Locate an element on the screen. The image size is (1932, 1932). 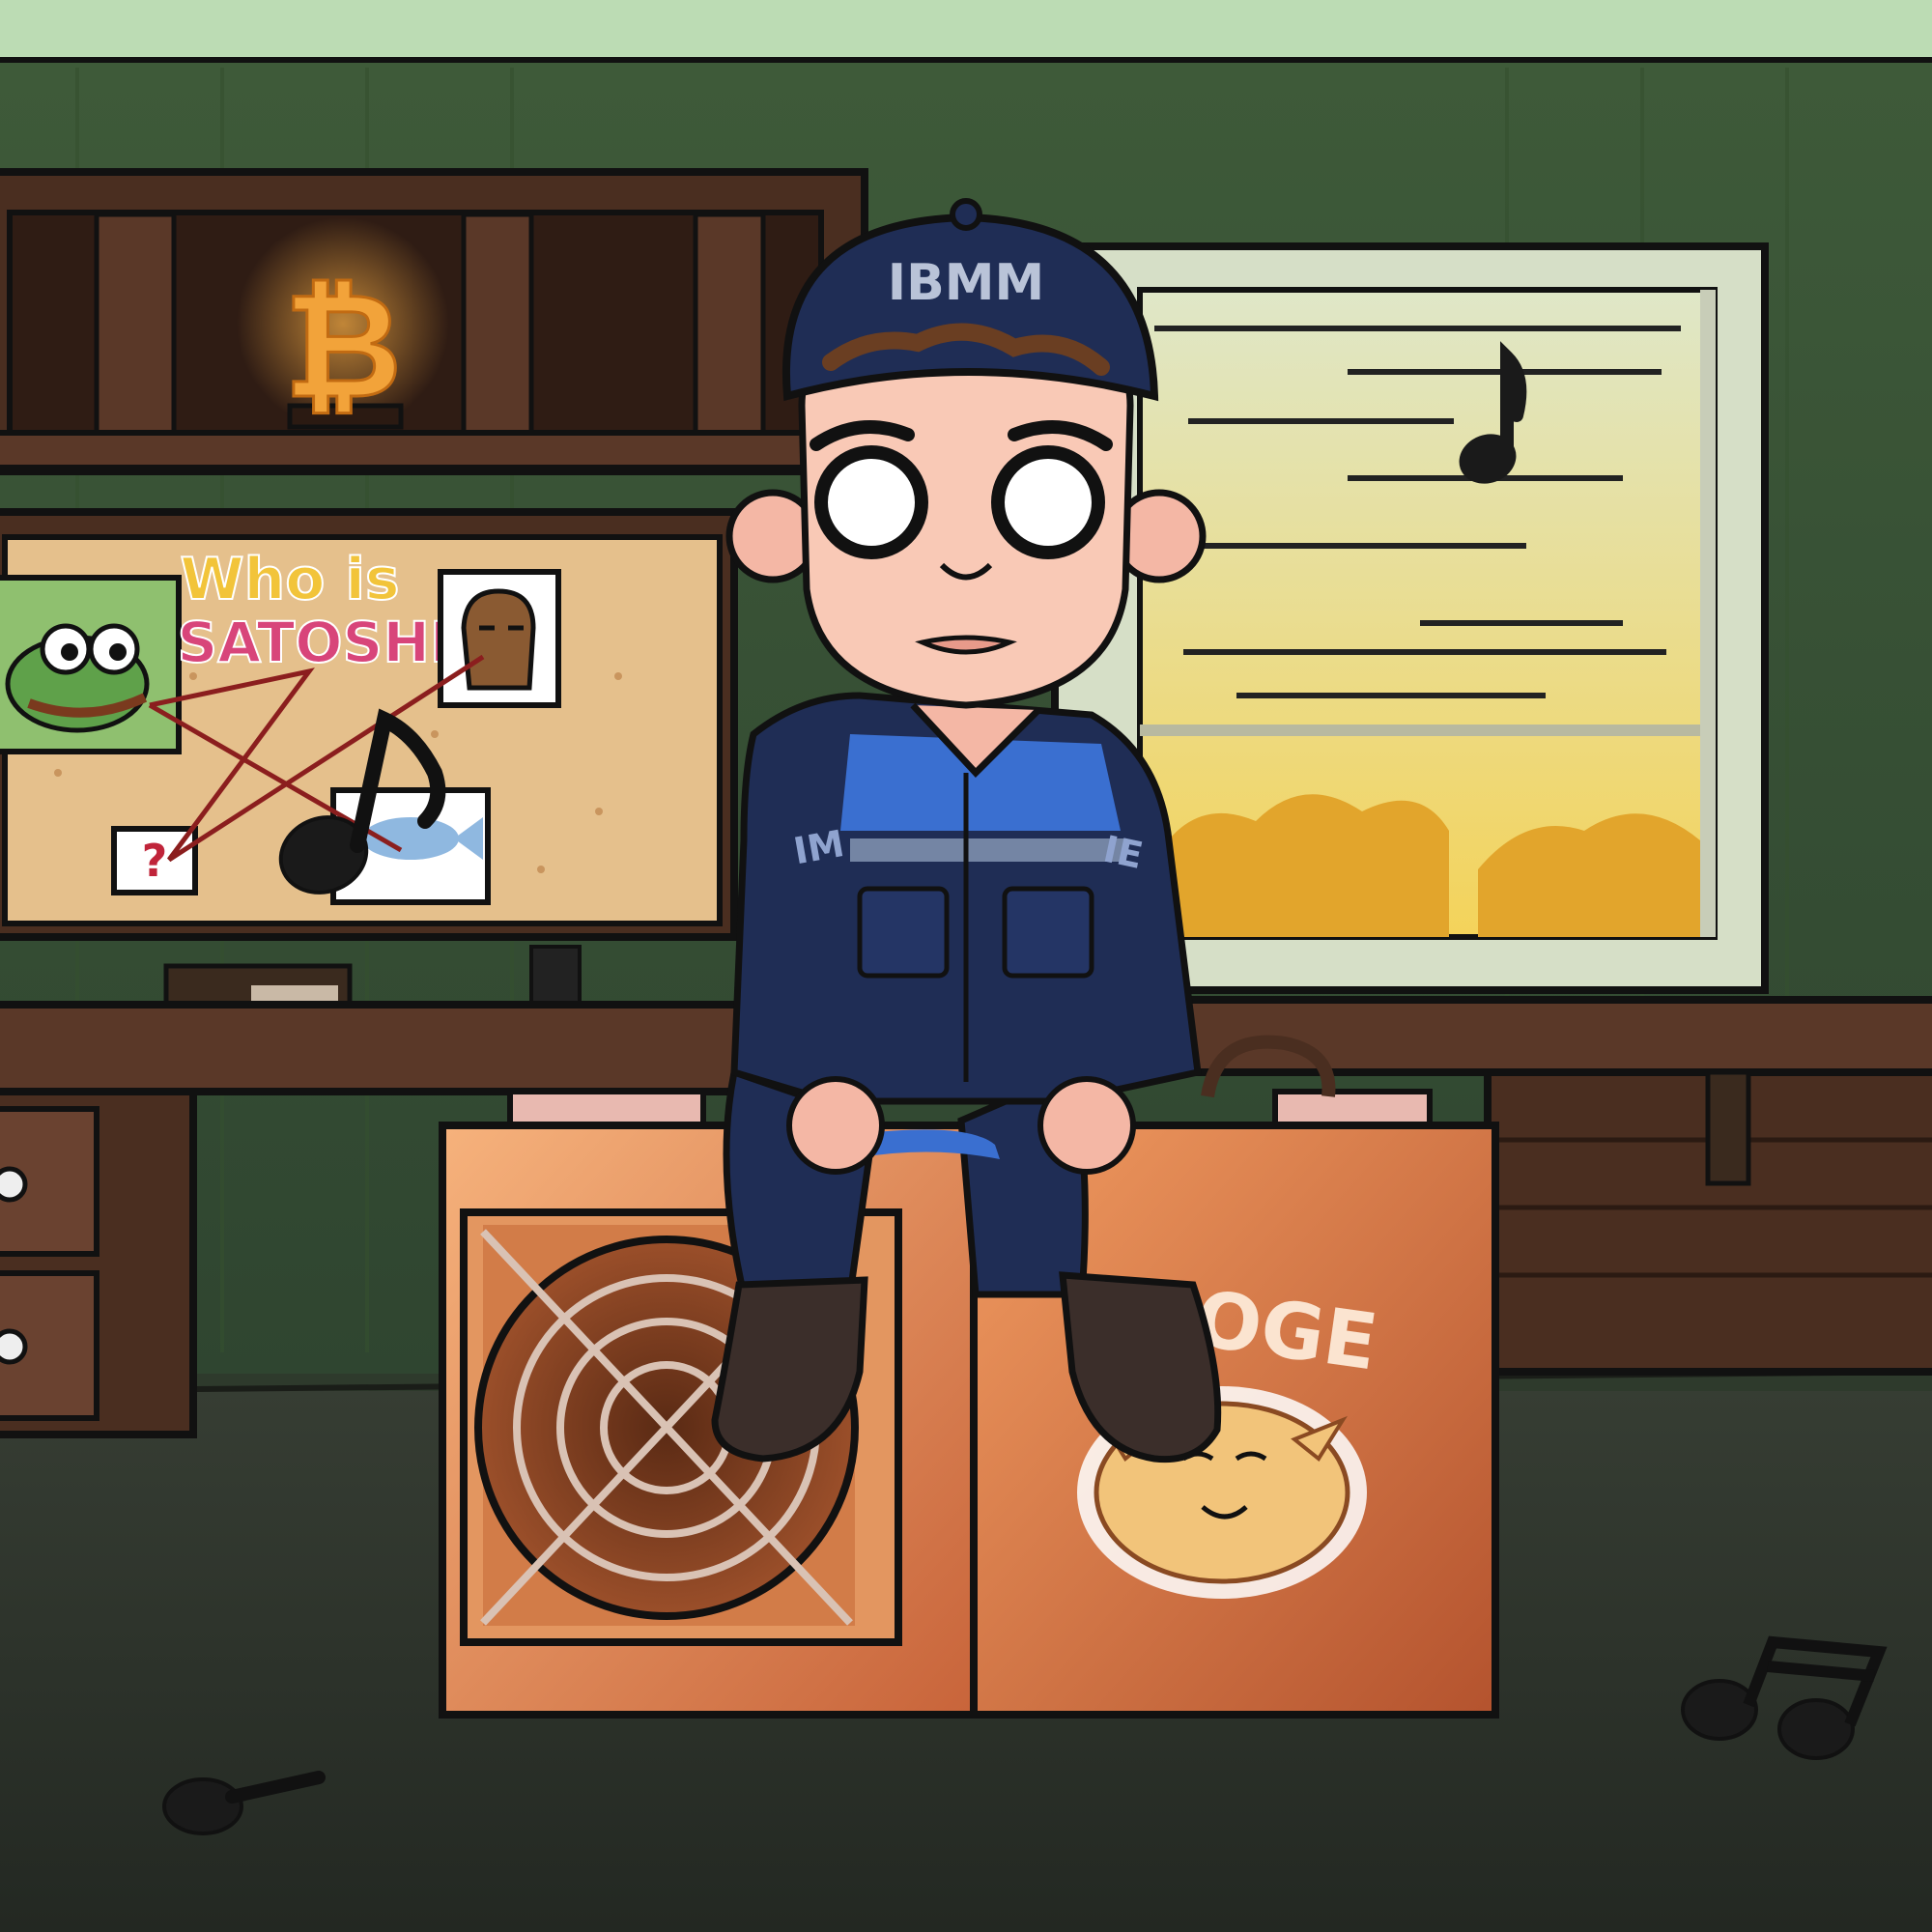
svg-text: IBMM is located at coordinates (966, 283).